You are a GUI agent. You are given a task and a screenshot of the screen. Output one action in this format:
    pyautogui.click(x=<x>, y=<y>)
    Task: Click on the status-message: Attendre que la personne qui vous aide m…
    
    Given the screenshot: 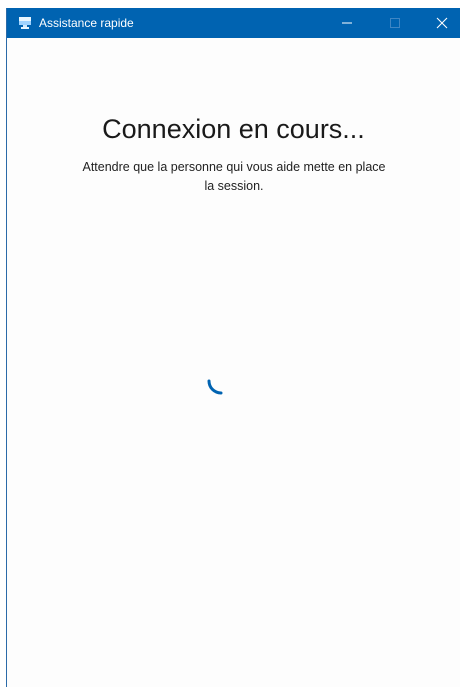 What is the action you would take?
    pyautogui.click(x=234, y=176)
    